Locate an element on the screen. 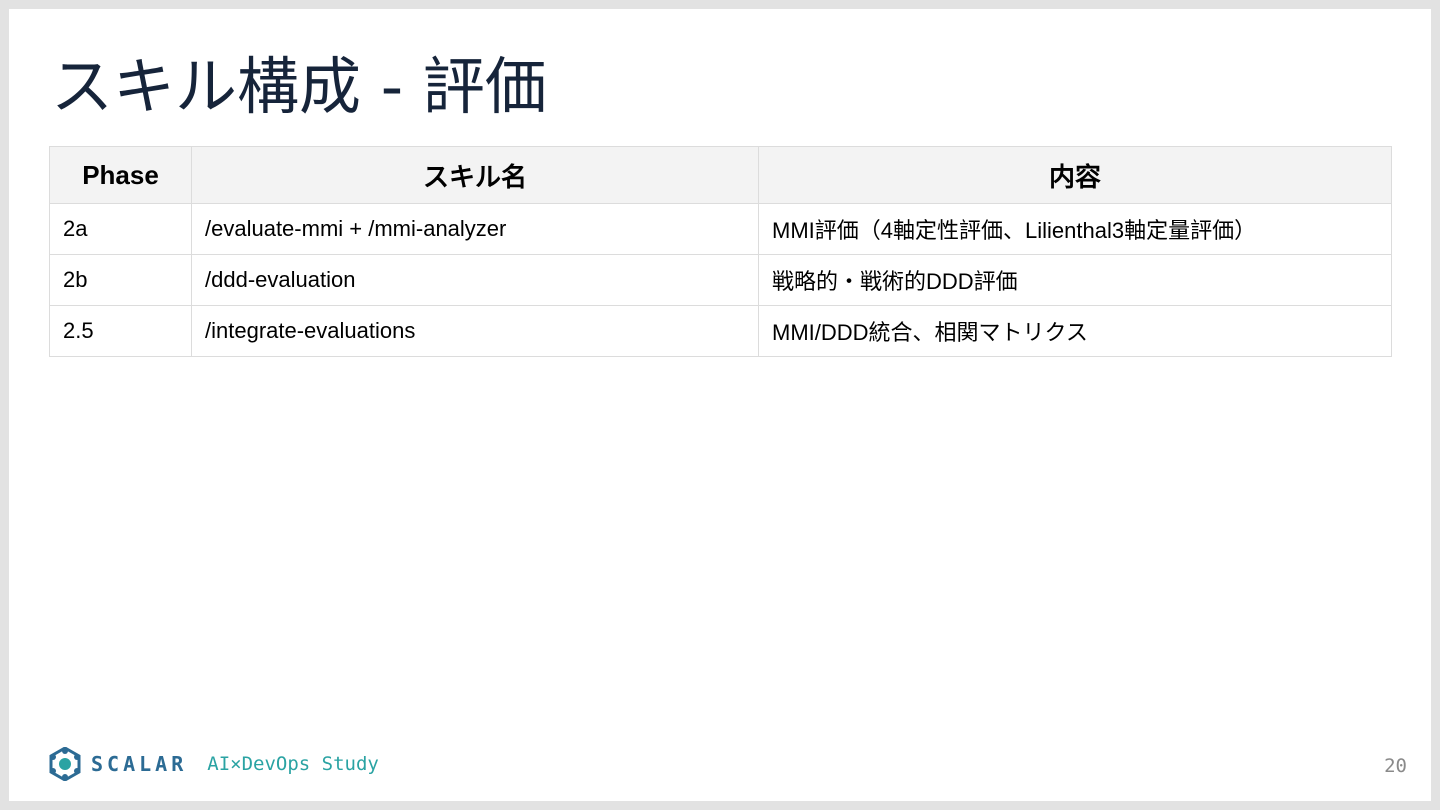 The image size is (1440, 810). table-row: 2b /ddd-evaluation 戦略的・戦術的DDD評価 is located at coordinates (720, 280).